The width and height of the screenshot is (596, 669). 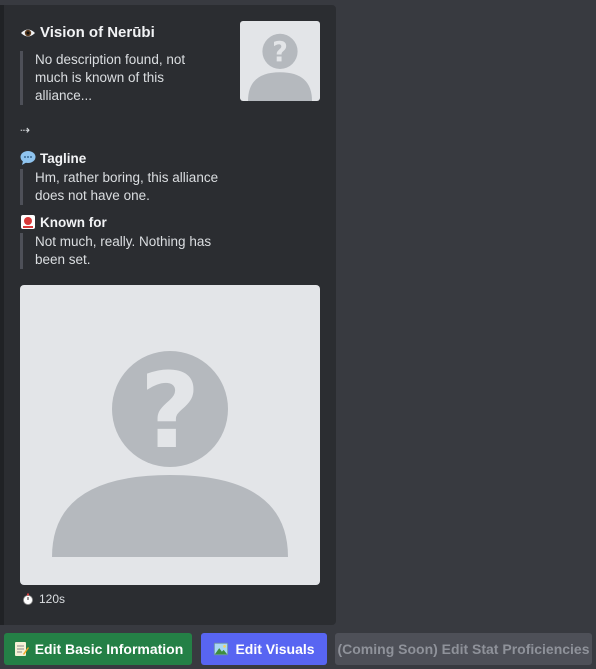 What do you see at coordinates (98, 649) in the screenshot?
I see `edit-basic-information-button: Edit Basic Information` at bounding box center [98, 649].